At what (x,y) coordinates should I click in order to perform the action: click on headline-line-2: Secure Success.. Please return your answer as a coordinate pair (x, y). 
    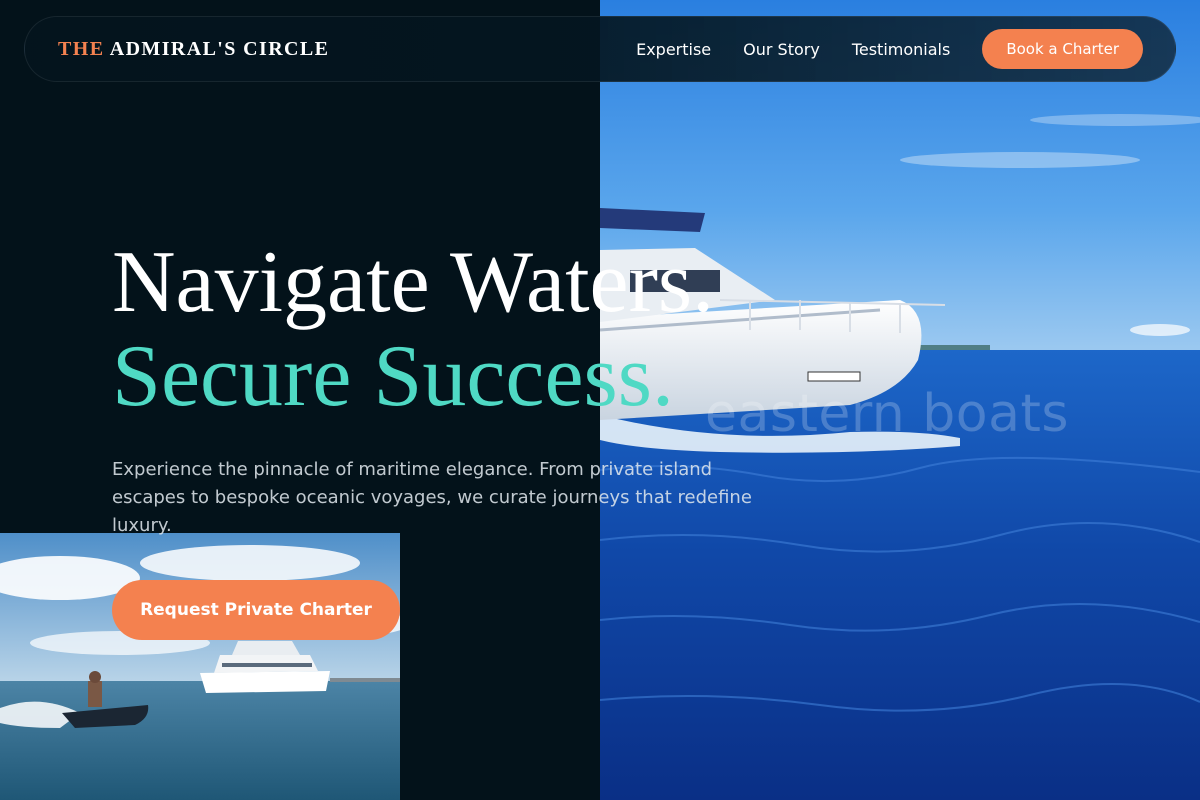
    Looking at the image, I should click on (393, 376).